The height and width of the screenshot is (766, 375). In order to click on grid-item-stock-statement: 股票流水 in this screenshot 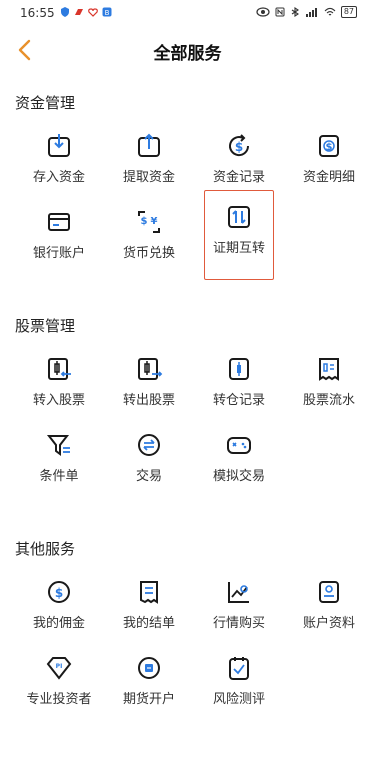, I will do `click(329, 378)`.